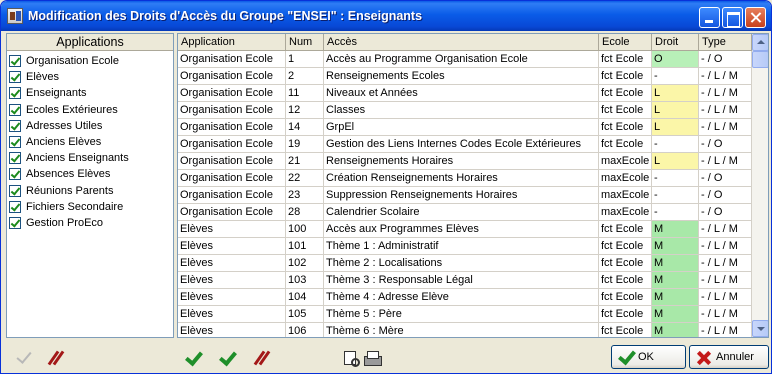 The height and width of the screenshot is (374, 772). What do you see at coordinates (461, 59) in the screenshot?
I see `cell-acces: Accès au Programme Organisation Ecole` at bounding box center [461, 59].